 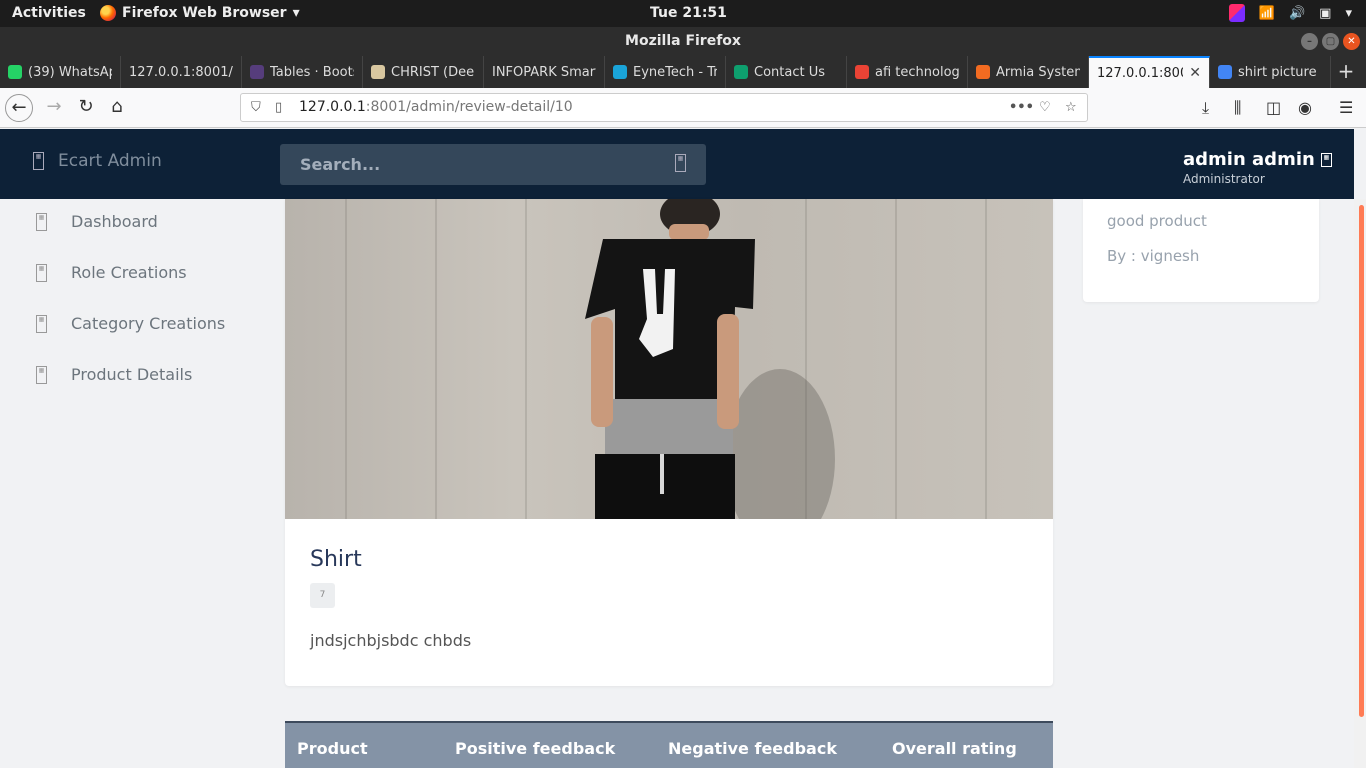 I want to click on user-menu: admin admin ▦ Administrator, so click(x=1257, y=167).